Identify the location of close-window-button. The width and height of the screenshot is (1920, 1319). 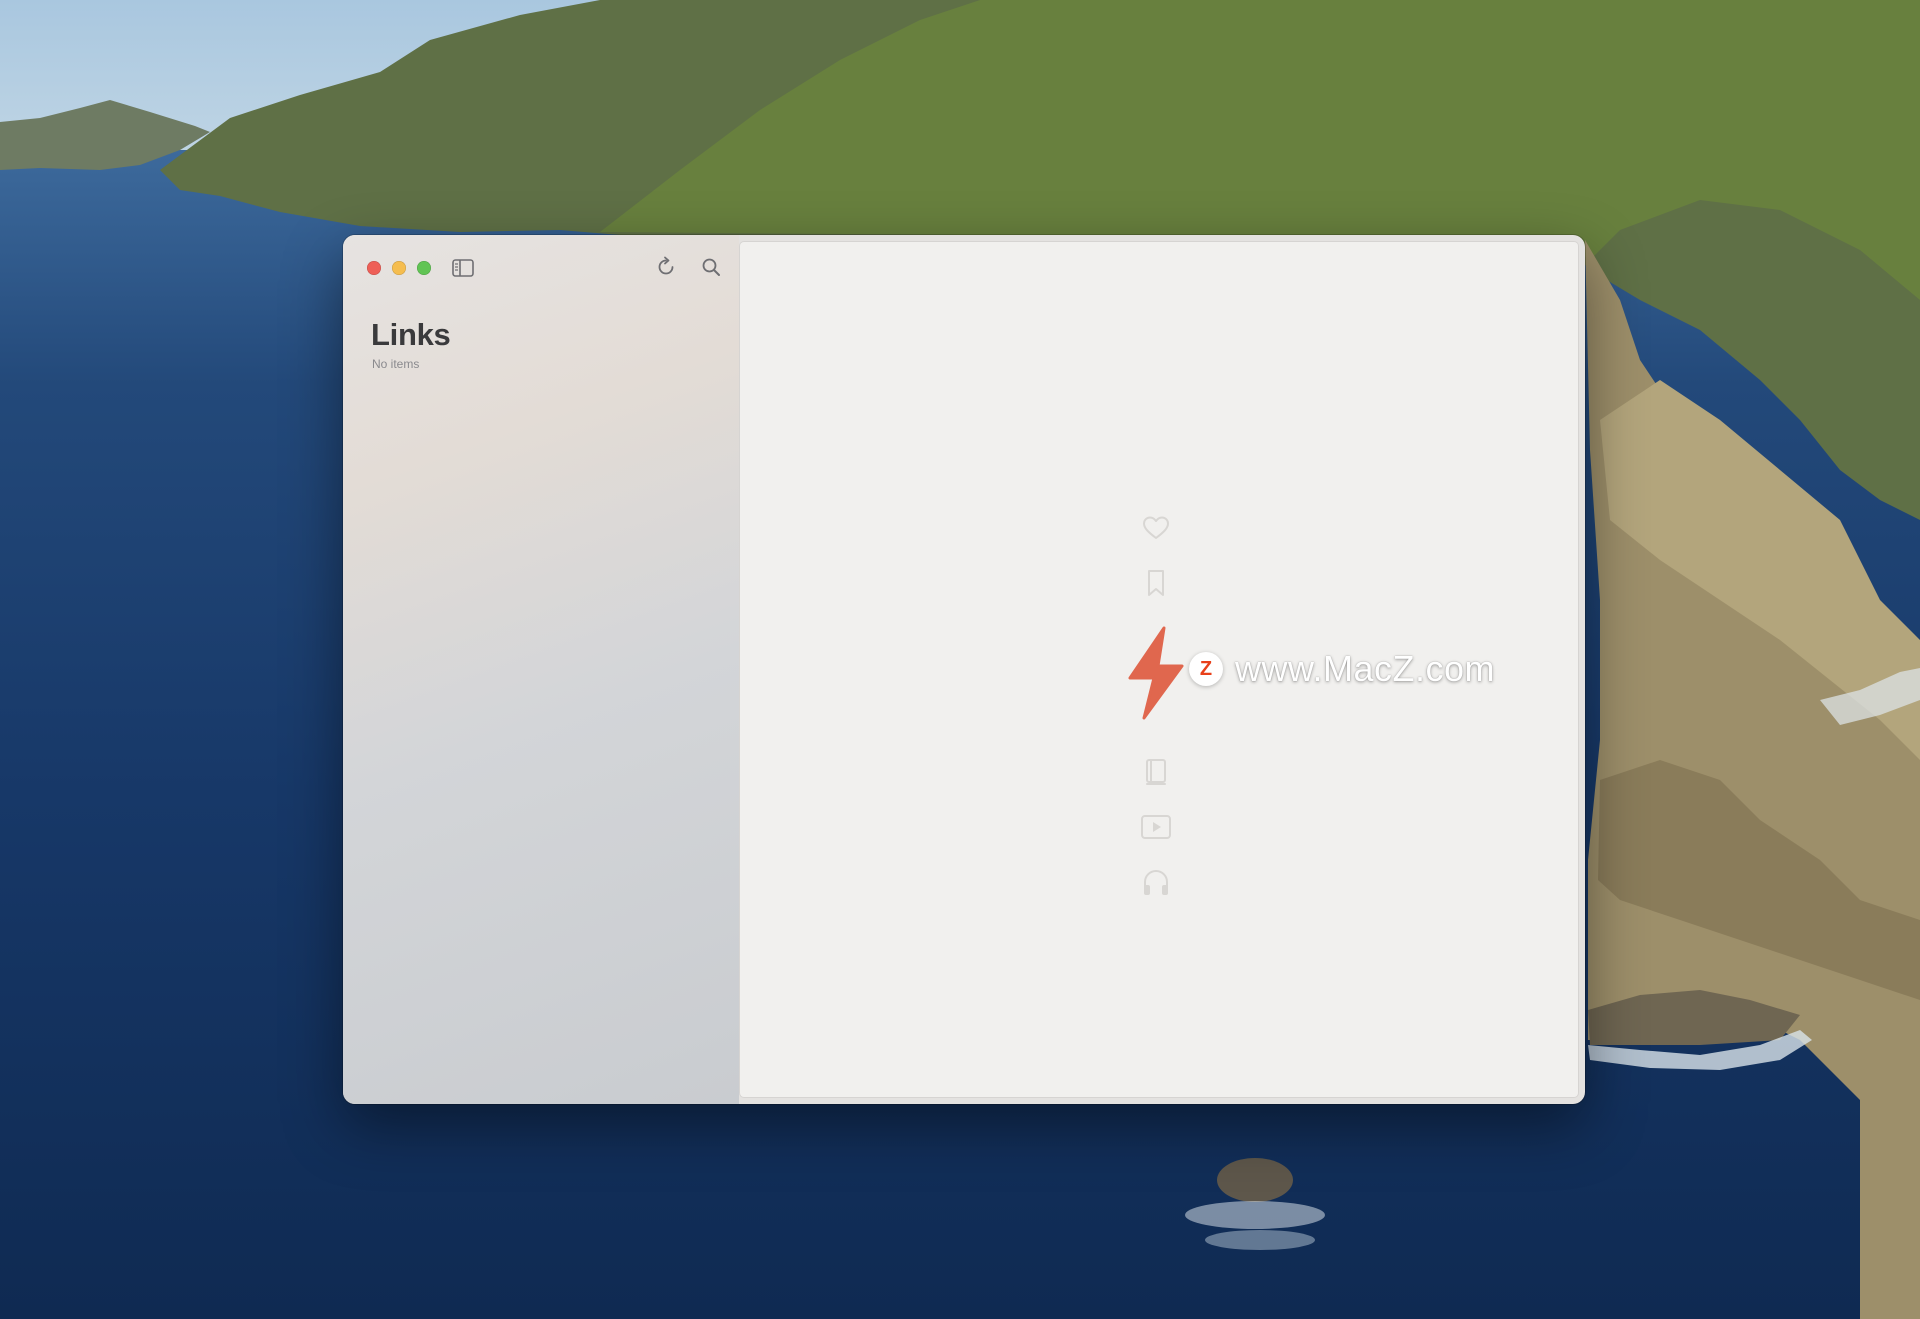
(374, 268).